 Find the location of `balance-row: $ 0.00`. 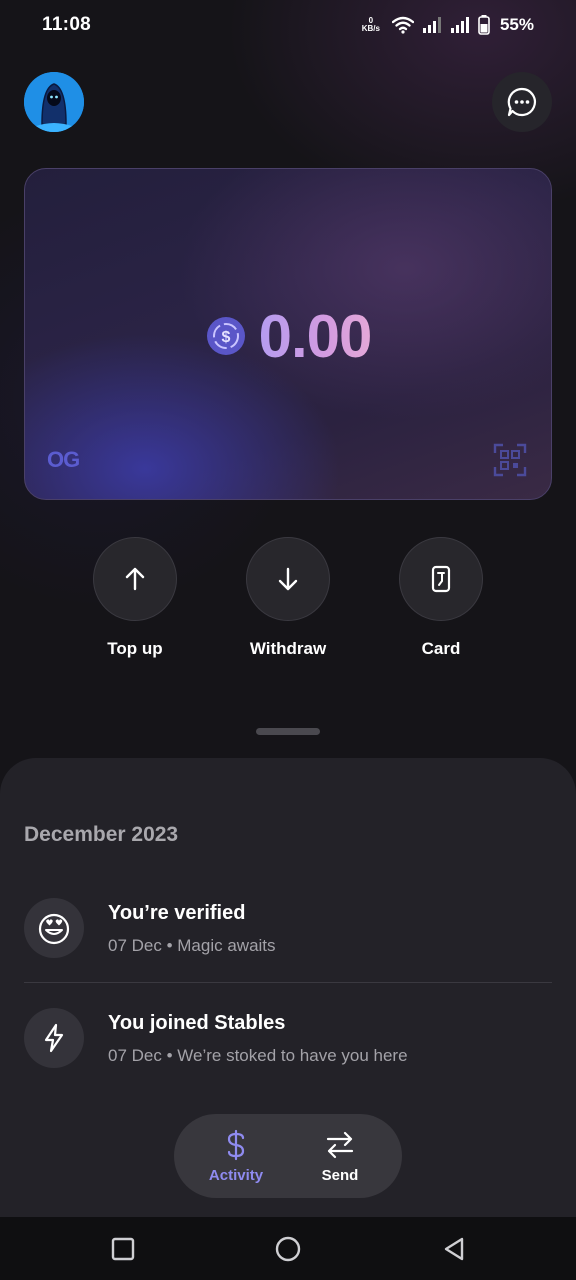

balance-row: $ 0.00 is located at coordinates (288, 336).